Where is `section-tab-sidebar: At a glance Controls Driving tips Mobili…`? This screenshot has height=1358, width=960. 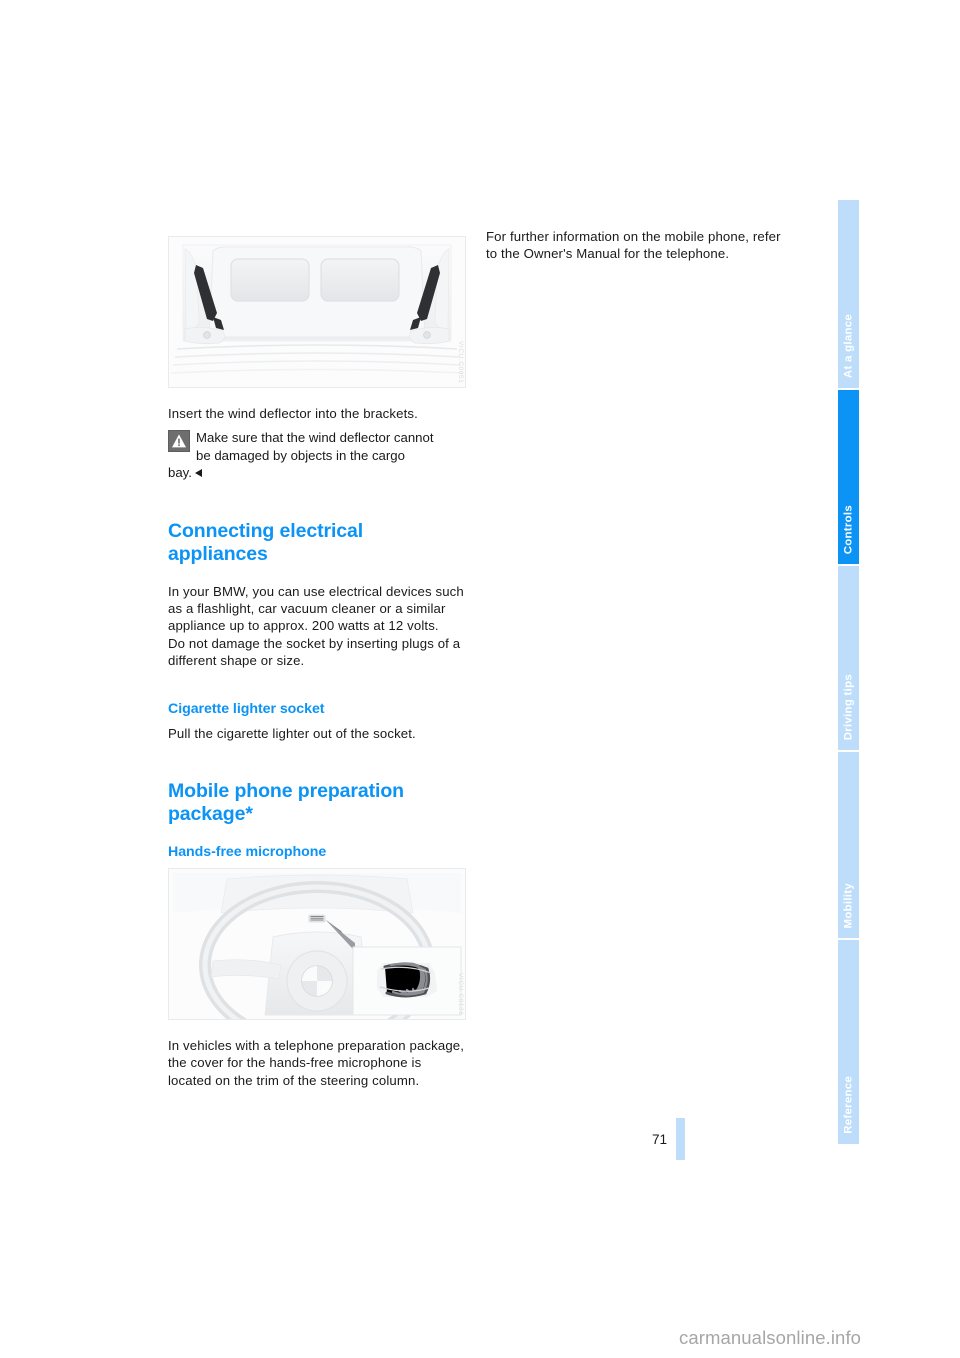
section-tab-sidebar: At a glance Controls Driving tips Mobili… is located at coordinates (848, 678).